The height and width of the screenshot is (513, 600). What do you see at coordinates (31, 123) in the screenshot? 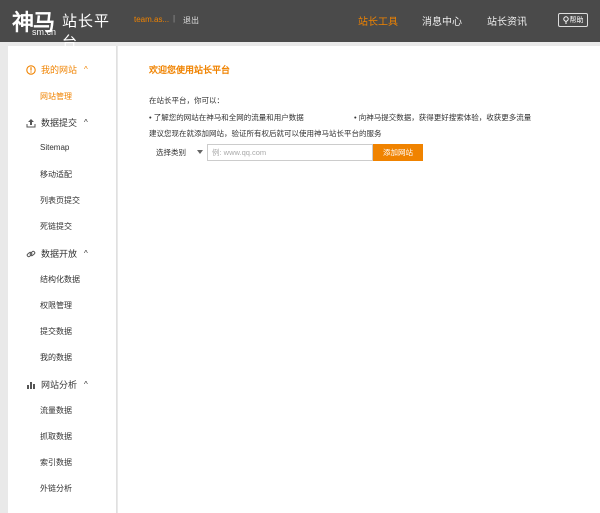
I see `upload-icon` at bounding box center [31, 123].